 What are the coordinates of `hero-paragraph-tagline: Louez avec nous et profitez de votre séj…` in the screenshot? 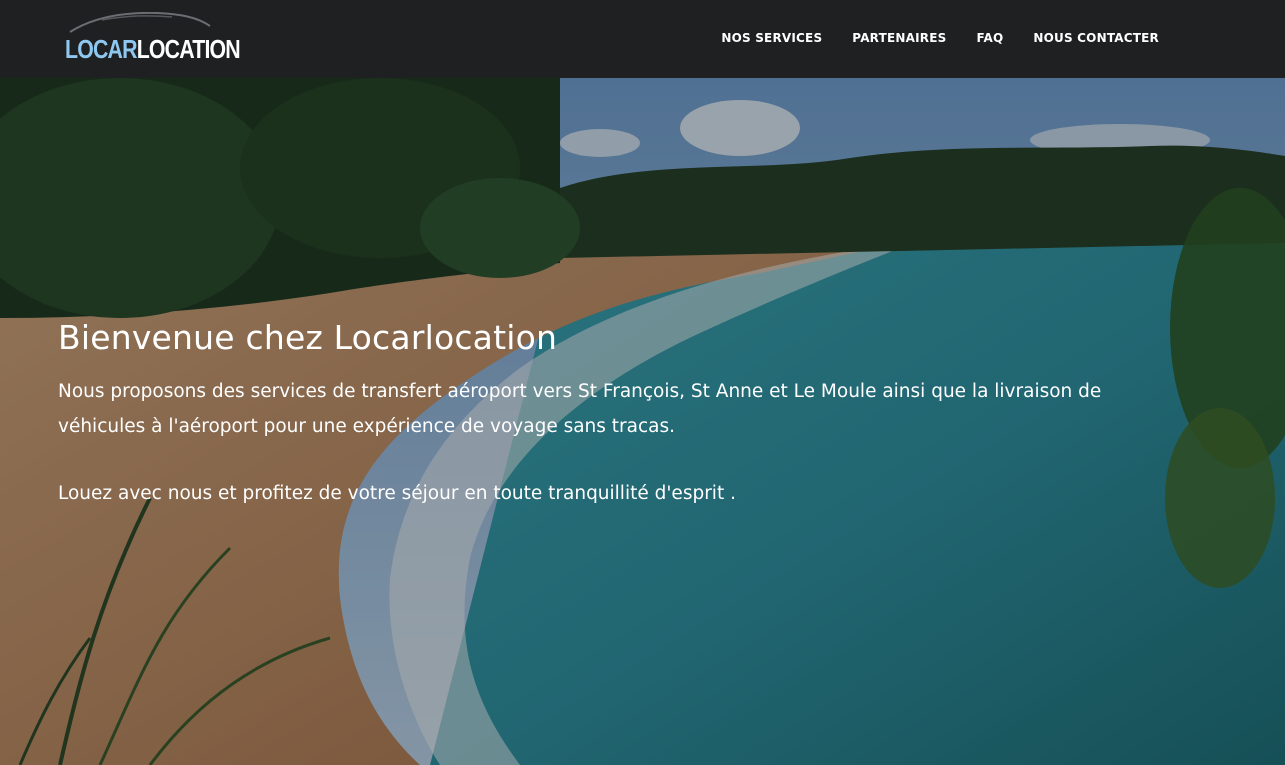 It's located at (397, 493).